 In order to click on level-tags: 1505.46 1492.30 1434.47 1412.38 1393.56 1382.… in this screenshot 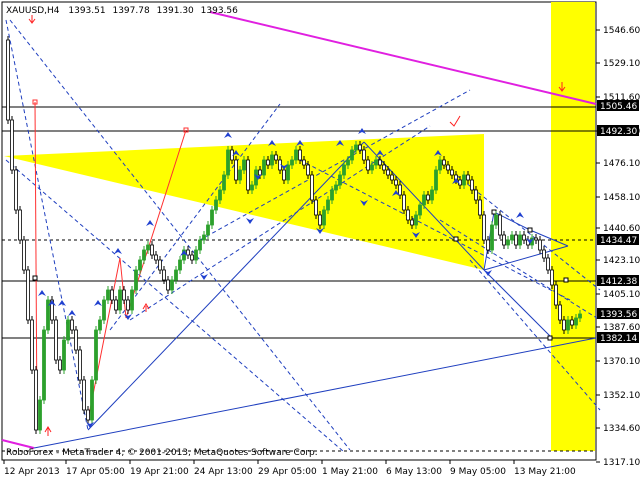, I will do `click(618, 222)`.